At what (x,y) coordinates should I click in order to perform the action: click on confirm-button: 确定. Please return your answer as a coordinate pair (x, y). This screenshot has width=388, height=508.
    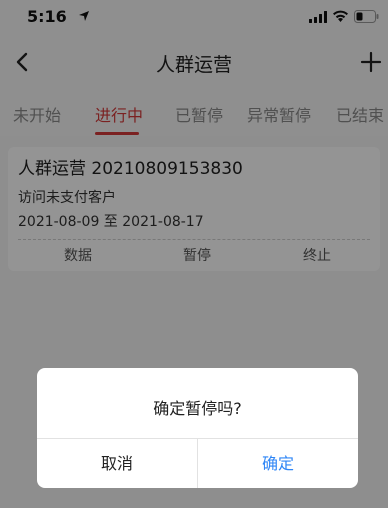
    Looking at the image, I should click on (278, 463).